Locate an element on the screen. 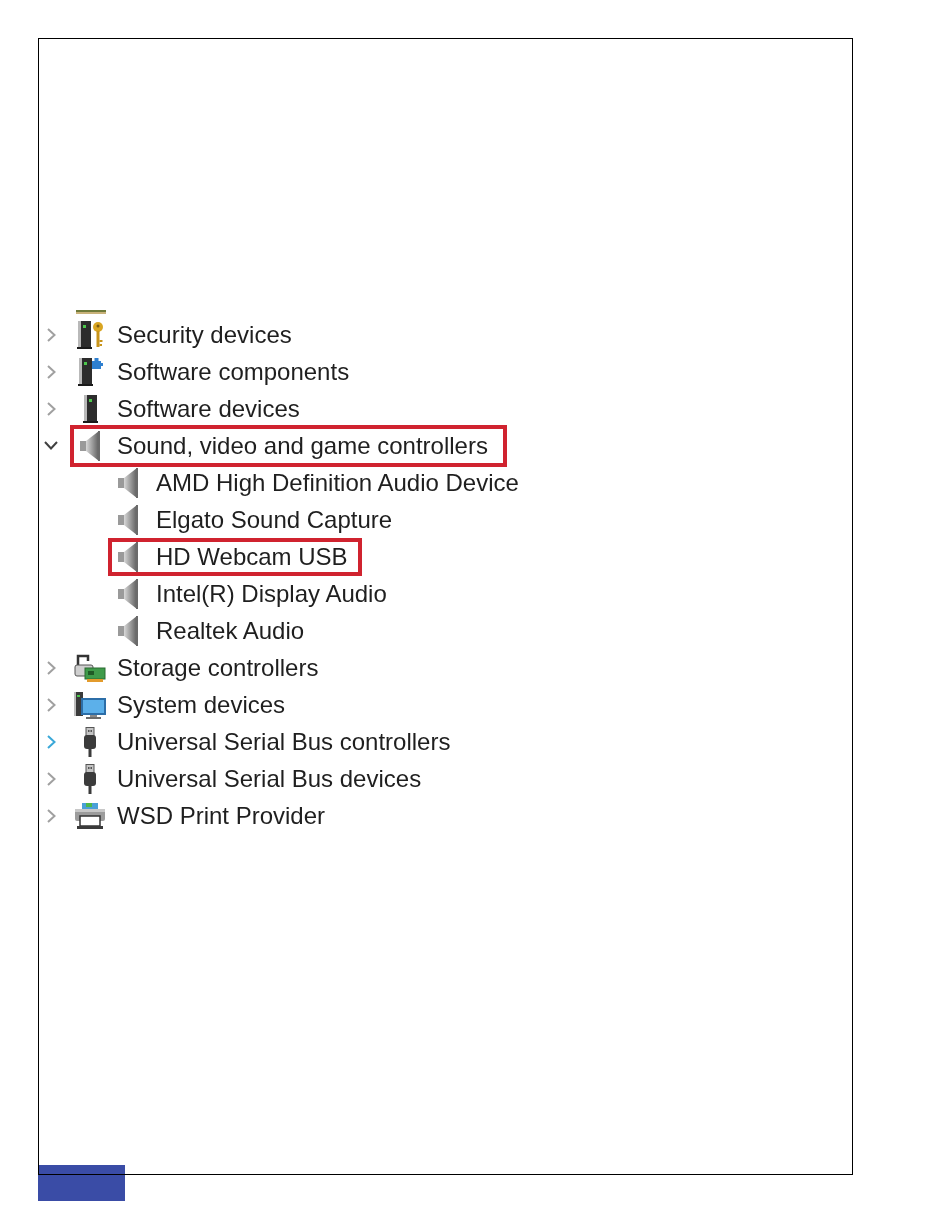 This screenshot has width=950, height=1212. computer-monitor-icon is located at coordinates (90, 704).